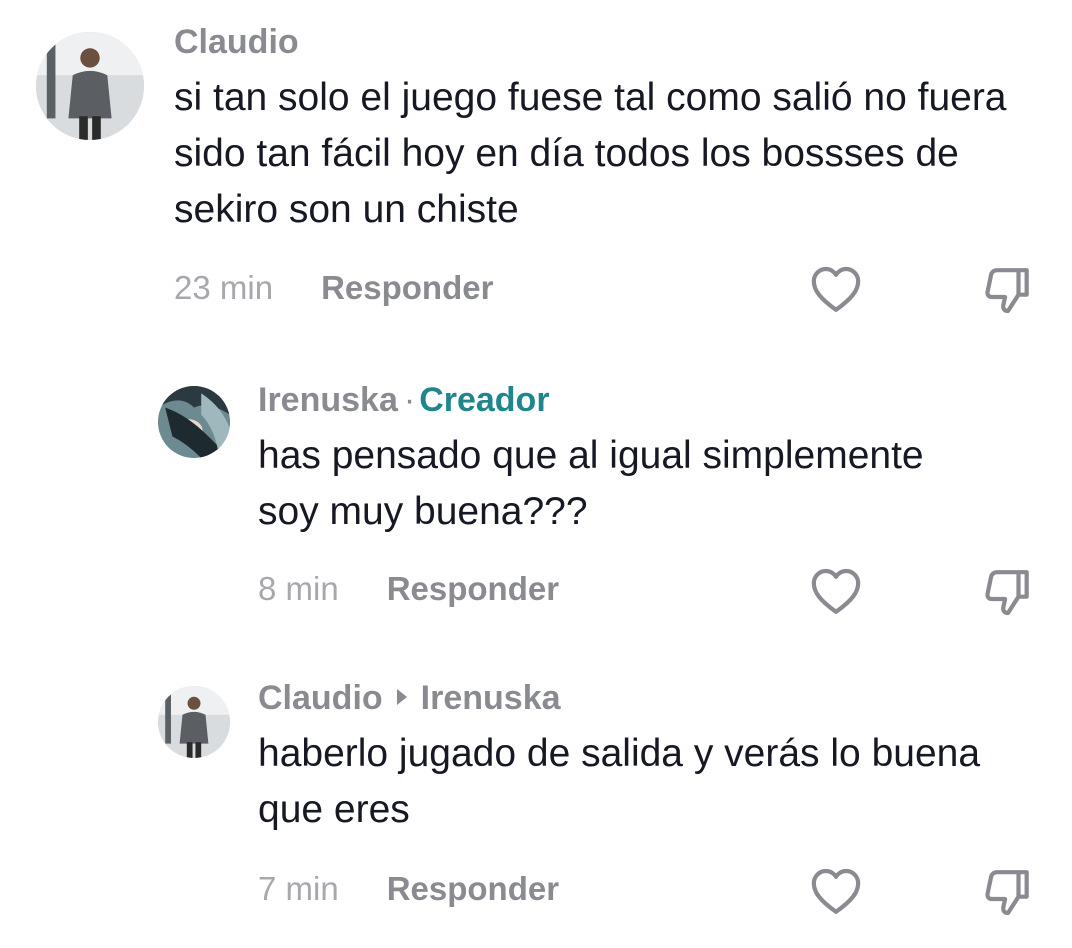  What do you see at coordinates (484, 400) in the screenshot?
I see `creator-badge: Creador` at bounding box center [484, 400].